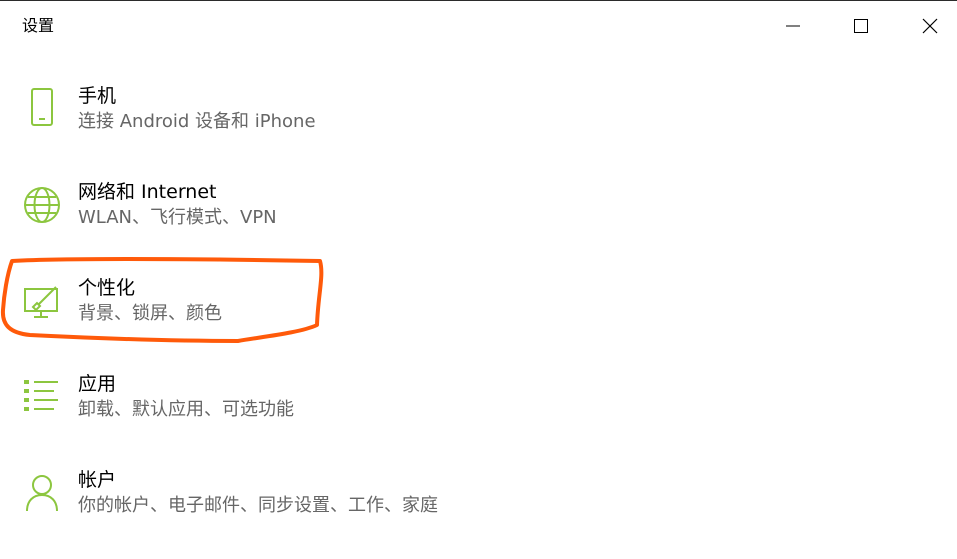  What do you see at coordinates (42, 493) in the screenshot?
I see `person-icon` at bounding box center [42, 493].